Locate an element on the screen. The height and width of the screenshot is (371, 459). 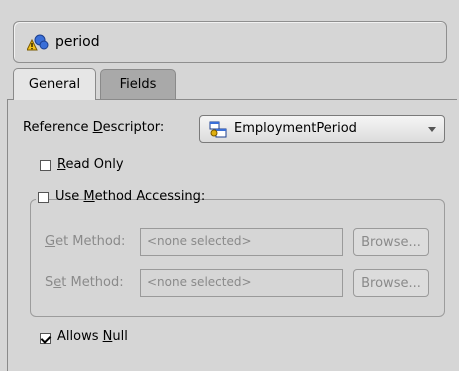
reference-descriptor-dropdown: EmploymentPeriod is located at coordinates (322, 129).